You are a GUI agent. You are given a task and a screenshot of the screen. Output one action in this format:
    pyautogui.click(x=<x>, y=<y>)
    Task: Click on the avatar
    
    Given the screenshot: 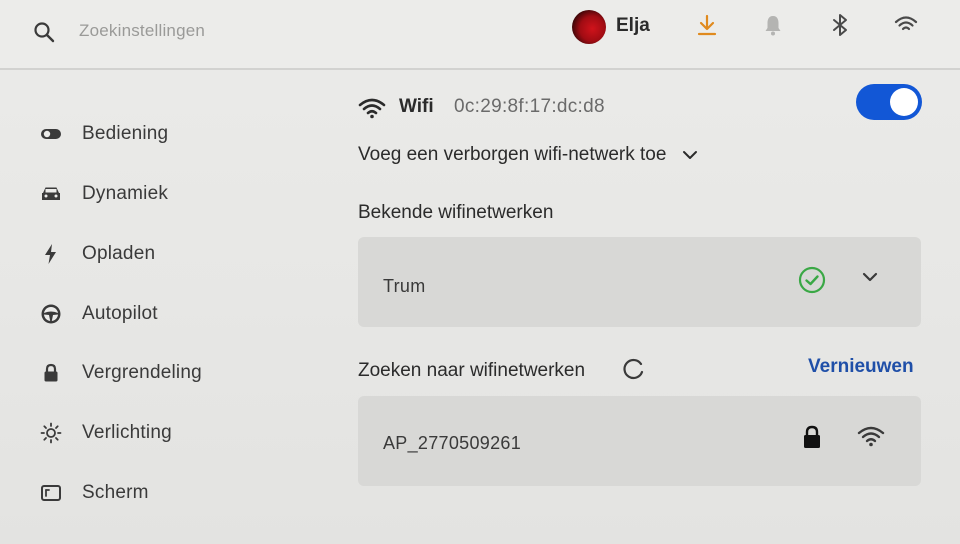 What is the action you would take?
    pyautogui.click(x=589, y=27)
    